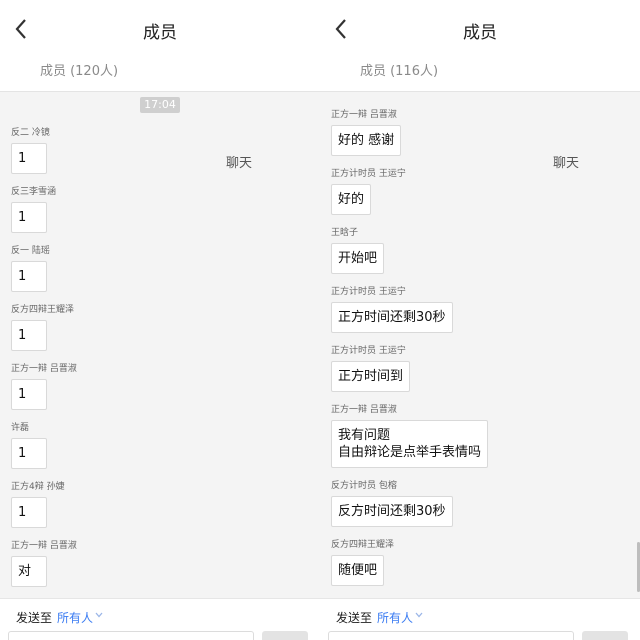 The width and height of the screenshot is (640, 640). Describe the element at coordinates (20, 428) in the screenshot. I see `sender-name: 许磊` at that location.